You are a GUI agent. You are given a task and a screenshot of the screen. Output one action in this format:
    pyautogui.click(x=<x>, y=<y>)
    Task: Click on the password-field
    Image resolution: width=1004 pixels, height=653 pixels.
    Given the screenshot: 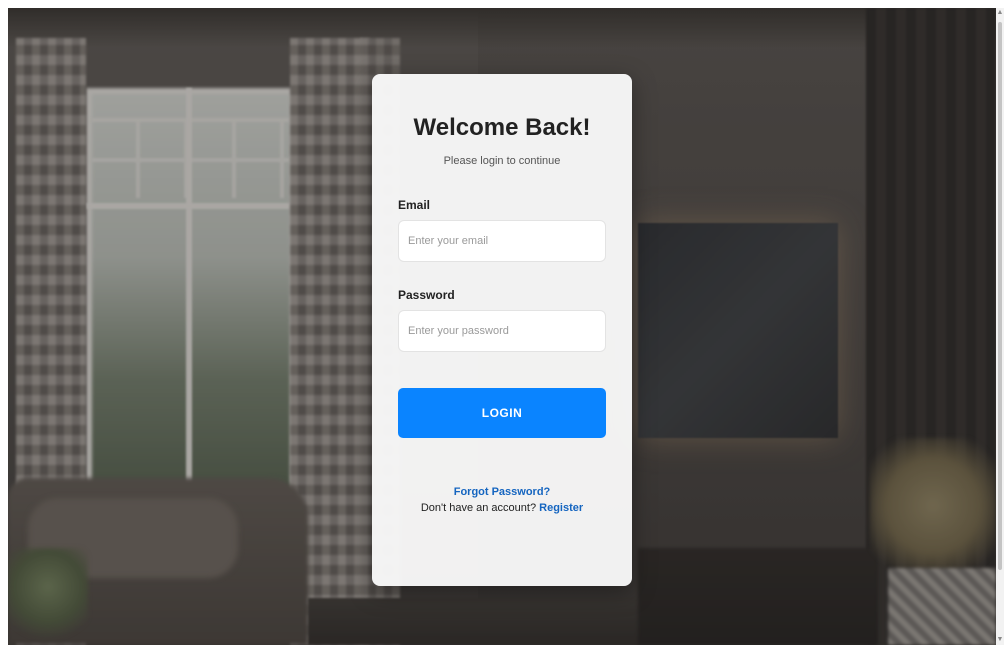 What is the action you would take?
    pyautogui.click(x=502, y=331)
    